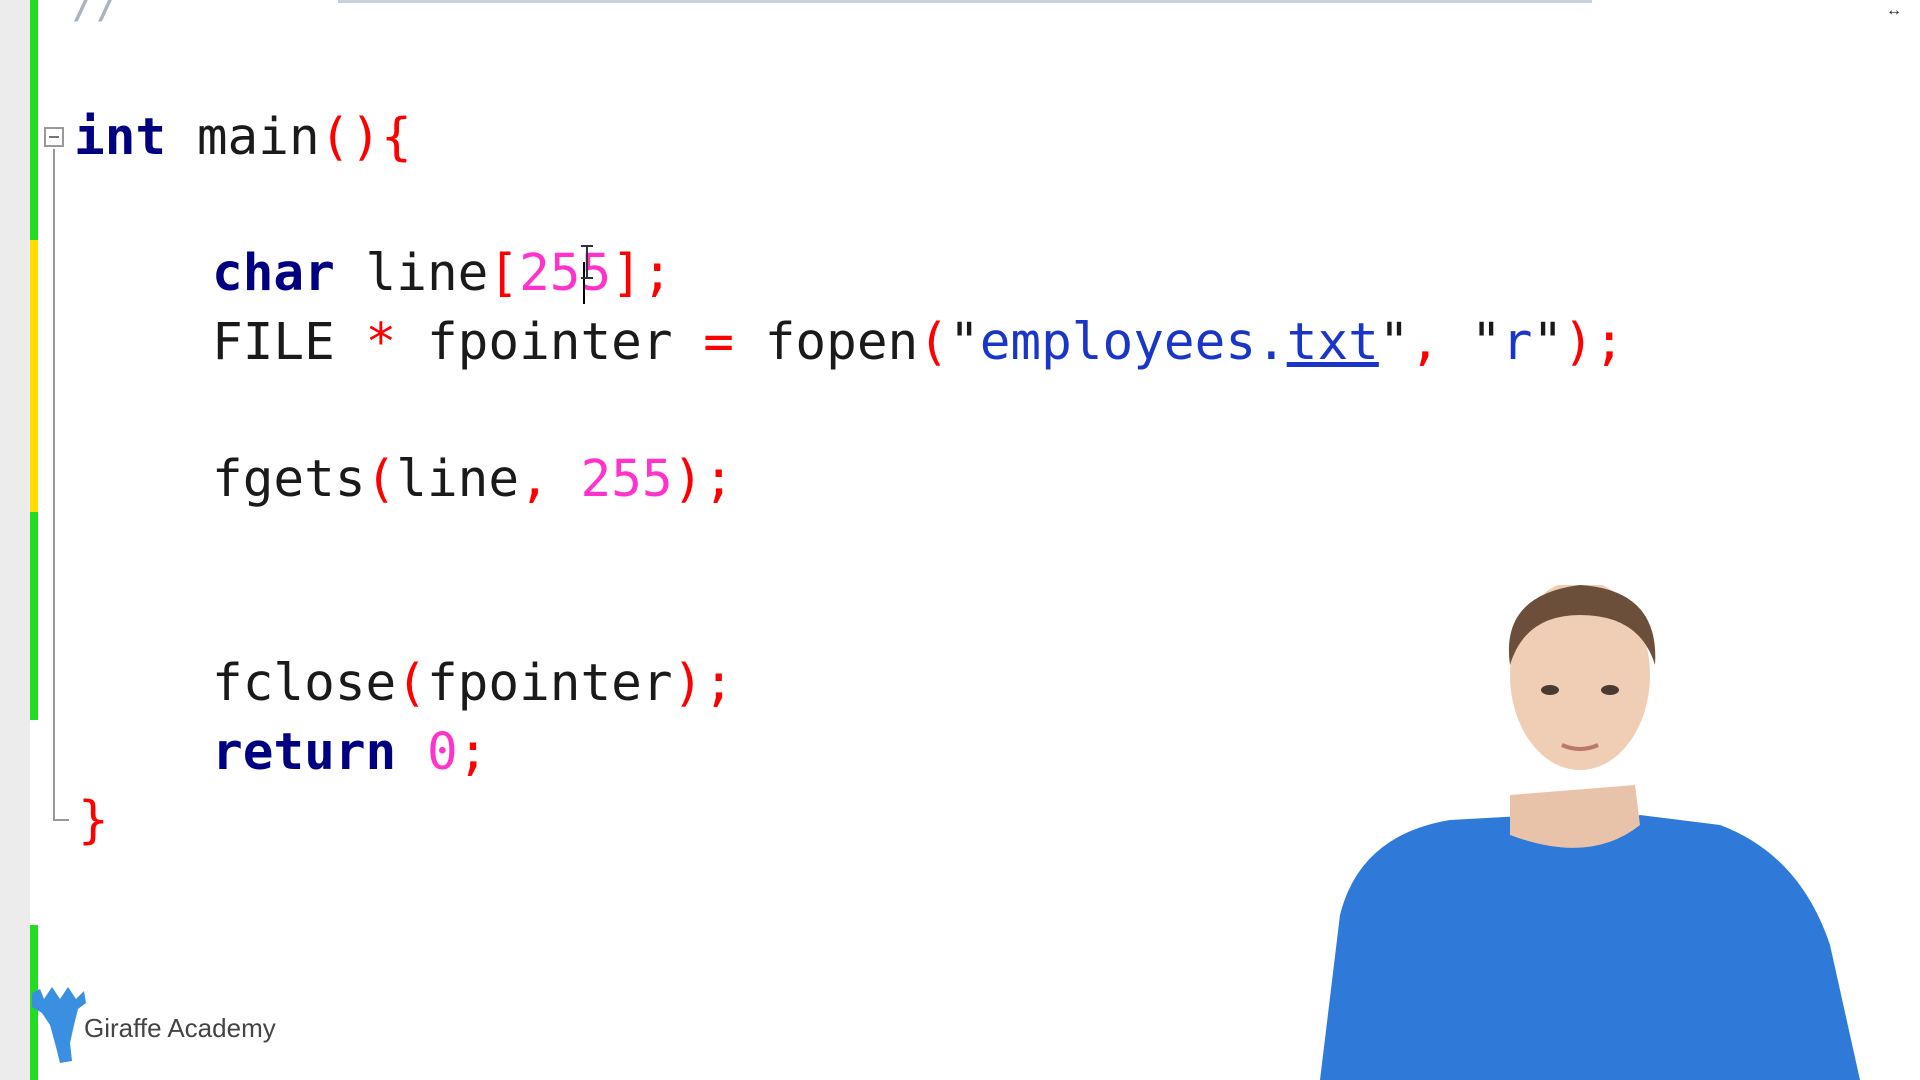 The image size is (1920, 1080). What do you see at coordinates (304, 683) in the screenshot?
I see `function-name: fclose` at bounding box center [304, 683].